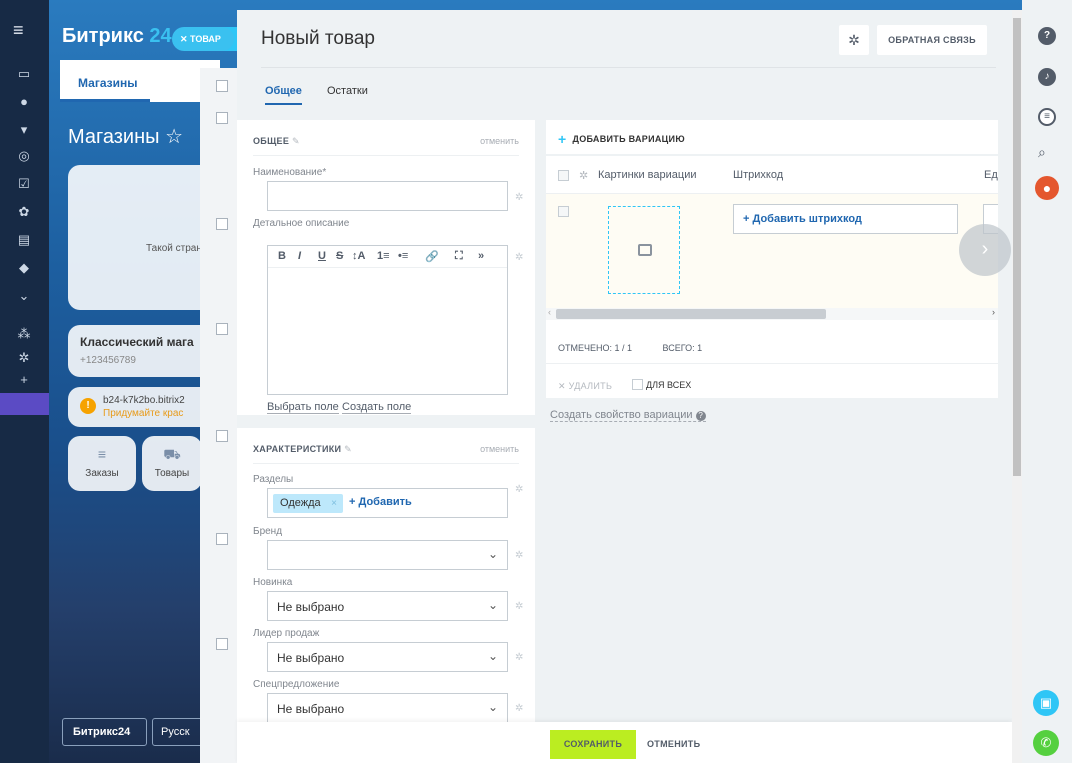  I want to click on rail-gear-icon: ✲, so click(24, 358).